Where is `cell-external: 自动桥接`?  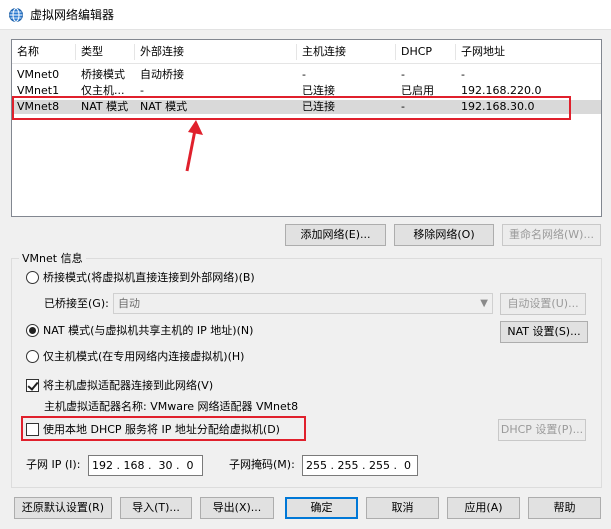 cell-external: 自动桥接 is located at coordinates (162, 74).